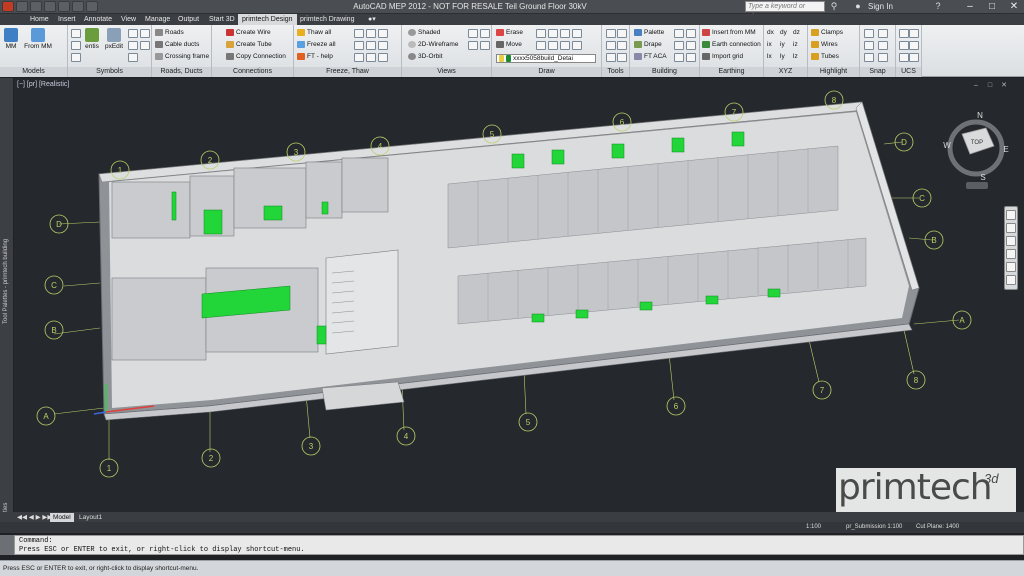 This screenshot has height=576, width=1024. What do you see at coordinates (62, 517) in the screenshot?
I see `tab-model: Model` at bounding box center [62, 517].